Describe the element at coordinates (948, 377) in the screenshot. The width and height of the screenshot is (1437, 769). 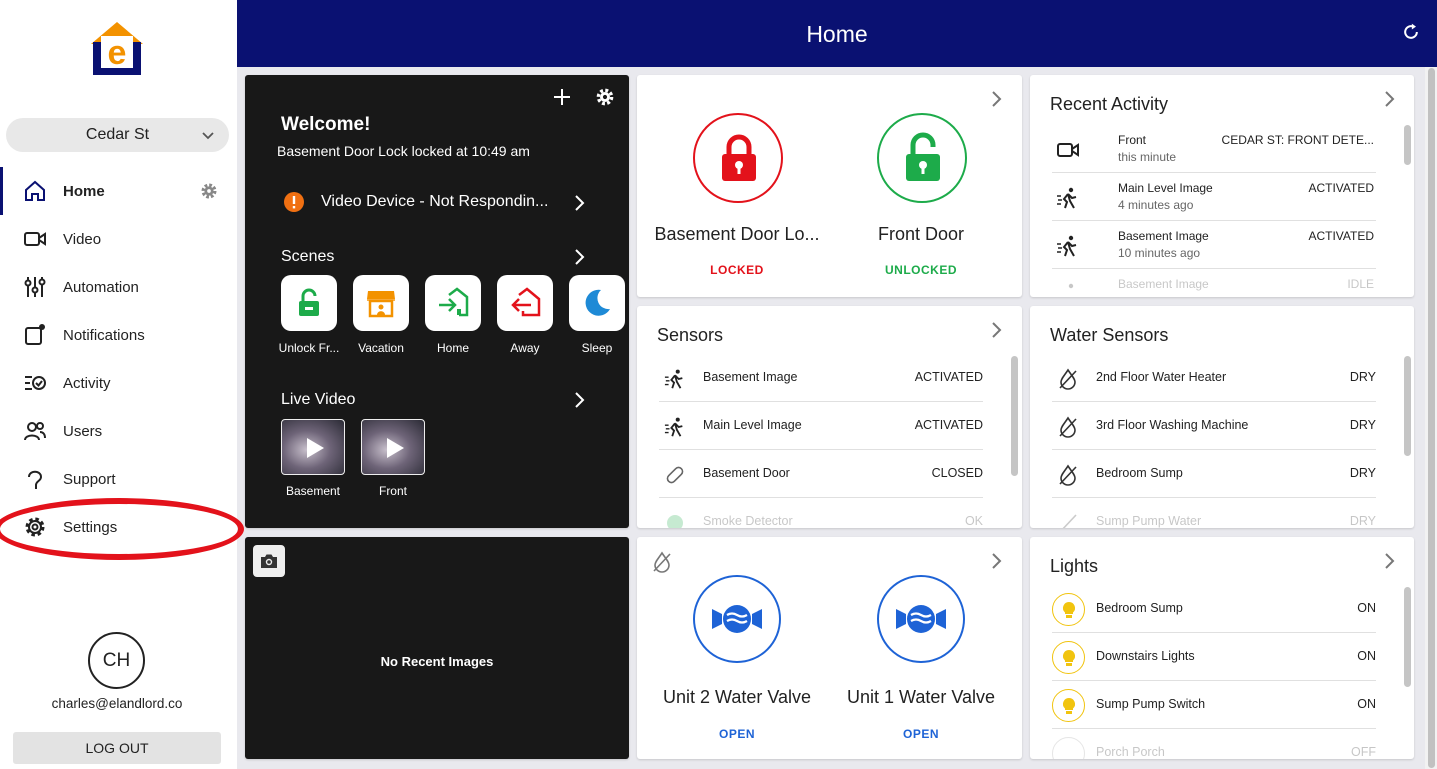
I see `sensor-status: ACTIVATED` at that location.